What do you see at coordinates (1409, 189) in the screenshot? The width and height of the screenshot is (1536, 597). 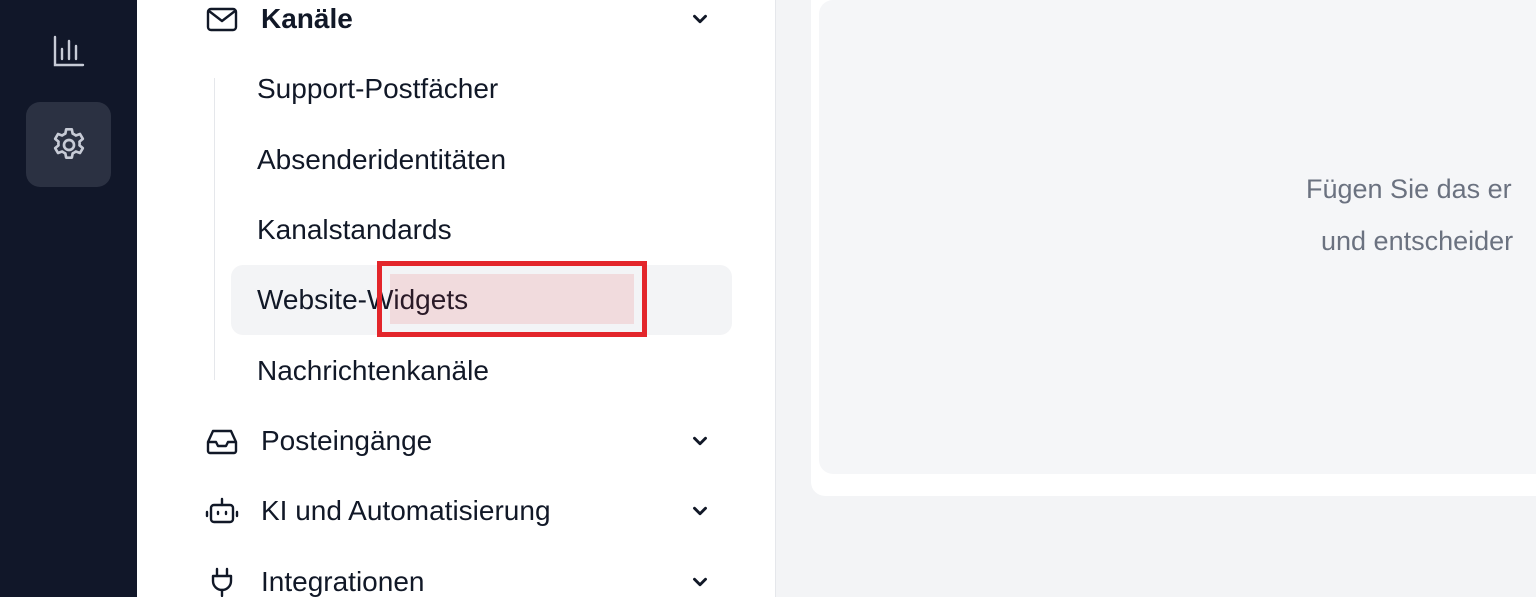 I see `empty-state-text: Fügen Sie das er` at bounding box center [1409, 189].